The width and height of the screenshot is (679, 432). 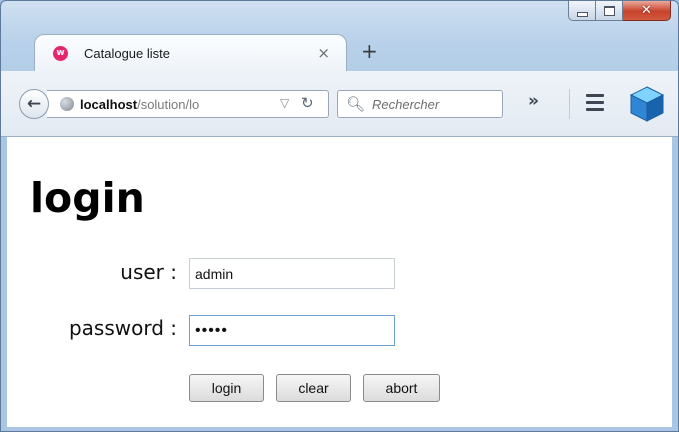 I want to click on back-arrow-icon: ←, so click(x=34, y=104).